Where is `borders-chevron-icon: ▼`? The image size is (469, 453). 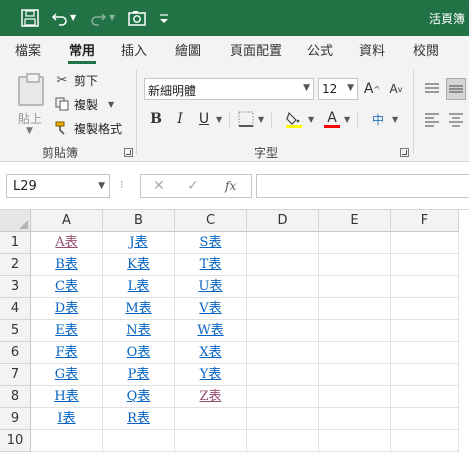 borders-chevron-icon: ▼ is located at coordinates (261, 119).